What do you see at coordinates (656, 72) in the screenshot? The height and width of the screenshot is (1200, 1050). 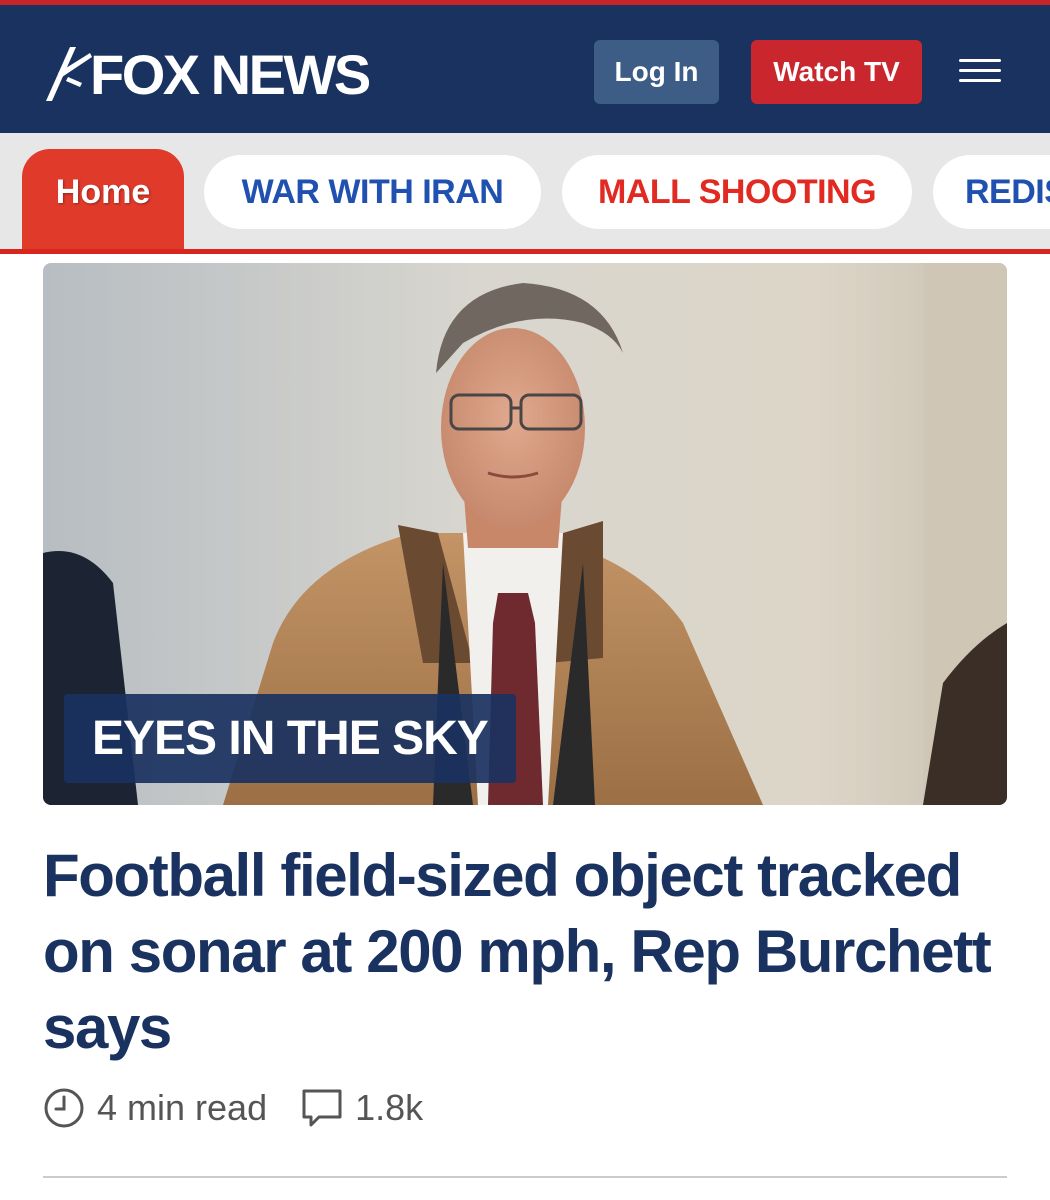 I see `login-button: Log In` at bounding box center [656, 72].